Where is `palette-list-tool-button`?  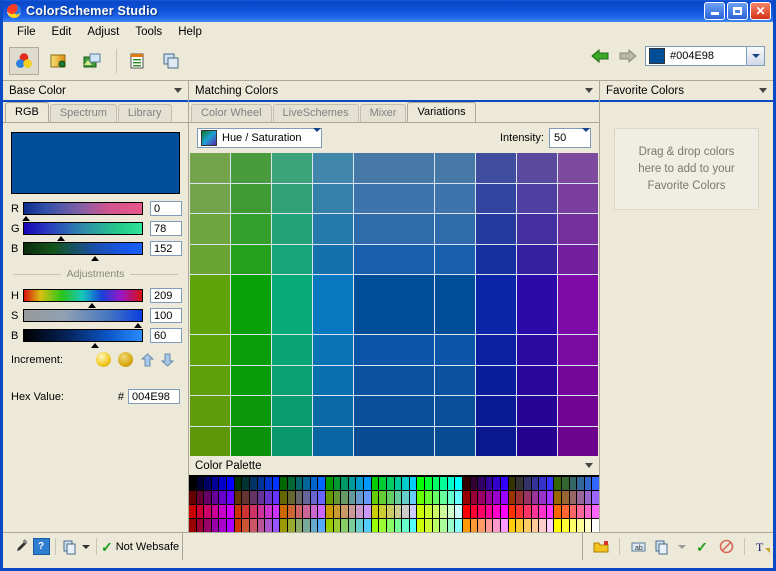 palette-list-tool-button is located at coordinates (137, 61).